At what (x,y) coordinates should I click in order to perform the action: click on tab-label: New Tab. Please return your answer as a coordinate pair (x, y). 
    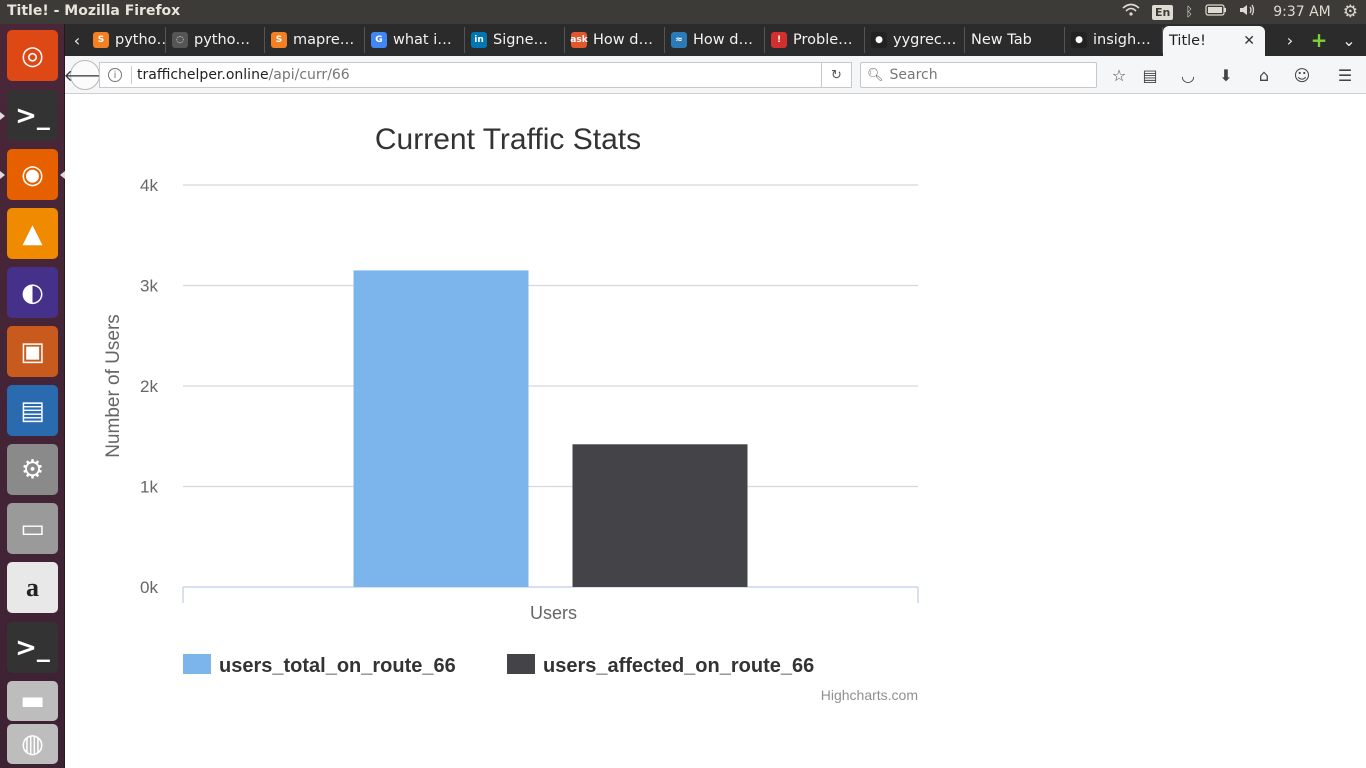
    Looking at the image, I should click on (1001, 40).